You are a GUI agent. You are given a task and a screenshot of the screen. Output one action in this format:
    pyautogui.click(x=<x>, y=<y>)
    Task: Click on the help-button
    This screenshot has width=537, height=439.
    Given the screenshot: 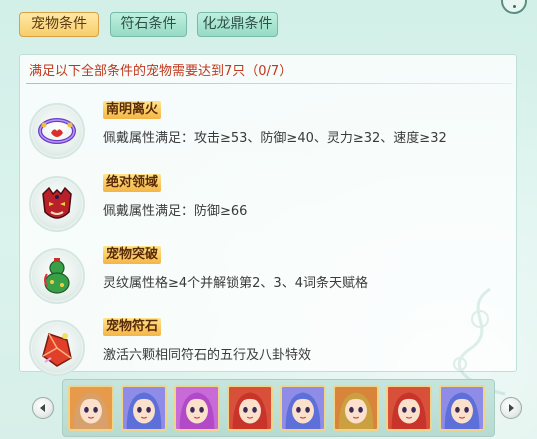 What is the action you would take?
    pyautogui.click(x=514, y=7)
    